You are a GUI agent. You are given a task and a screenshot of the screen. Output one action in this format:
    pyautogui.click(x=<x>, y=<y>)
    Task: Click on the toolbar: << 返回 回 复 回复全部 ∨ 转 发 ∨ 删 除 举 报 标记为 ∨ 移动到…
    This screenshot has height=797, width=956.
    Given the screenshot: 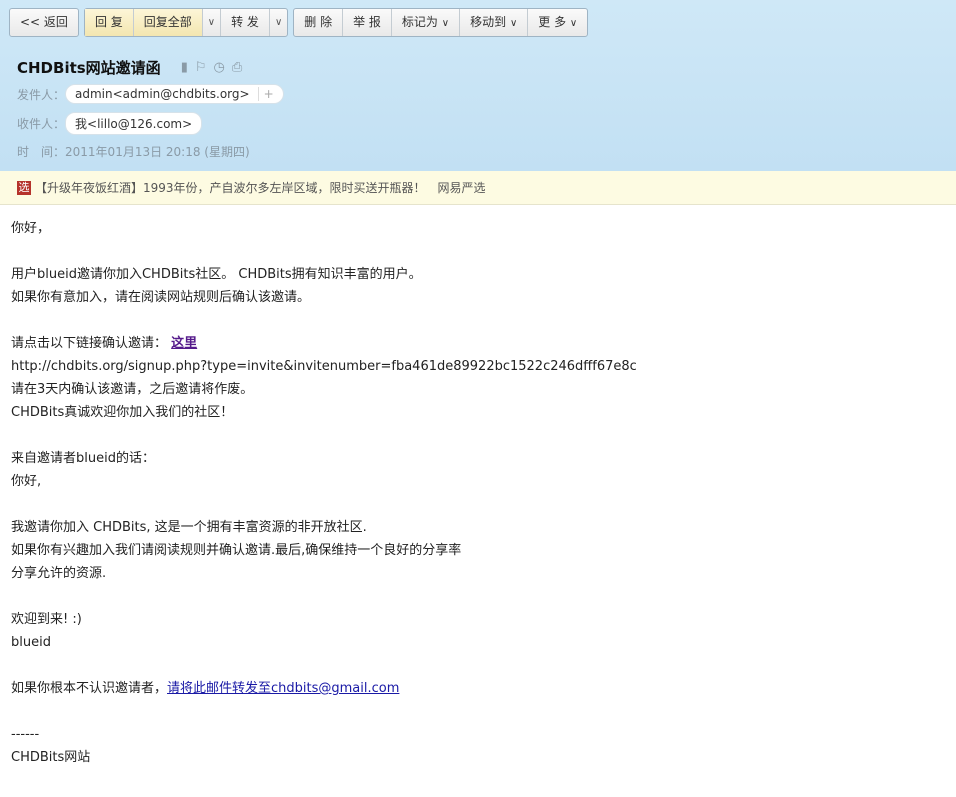 What is the action you would take?
    pyautogui.click(x=299, y=22)
    